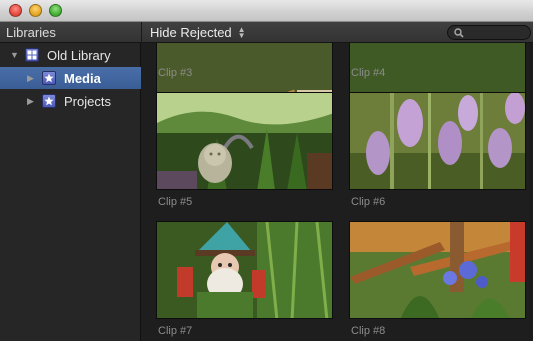 The image size is (533, 341). What do you see at coordinates (14, 55) in the screenshot?
I see `disclosure-open-icon: ▼` at bounding box center [14, 55].